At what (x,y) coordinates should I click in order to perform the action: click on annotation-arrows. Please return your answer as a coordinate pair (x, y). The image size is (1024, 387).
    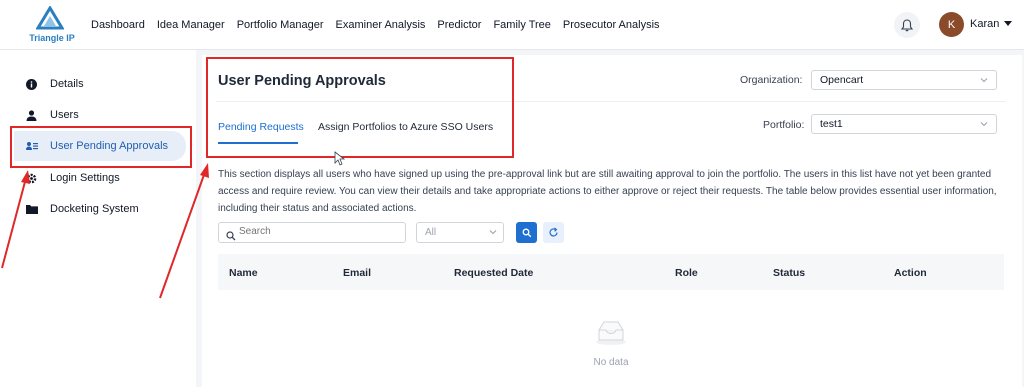
    Looking at the image, I should click on (173, 225).